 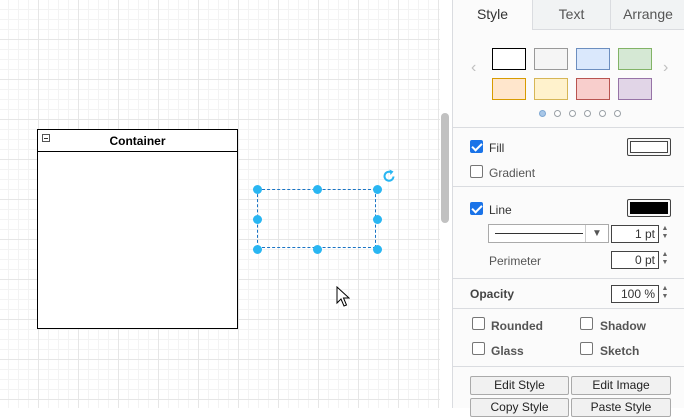 I want to click on shadow-checkbox, so click(x=586, y=323).